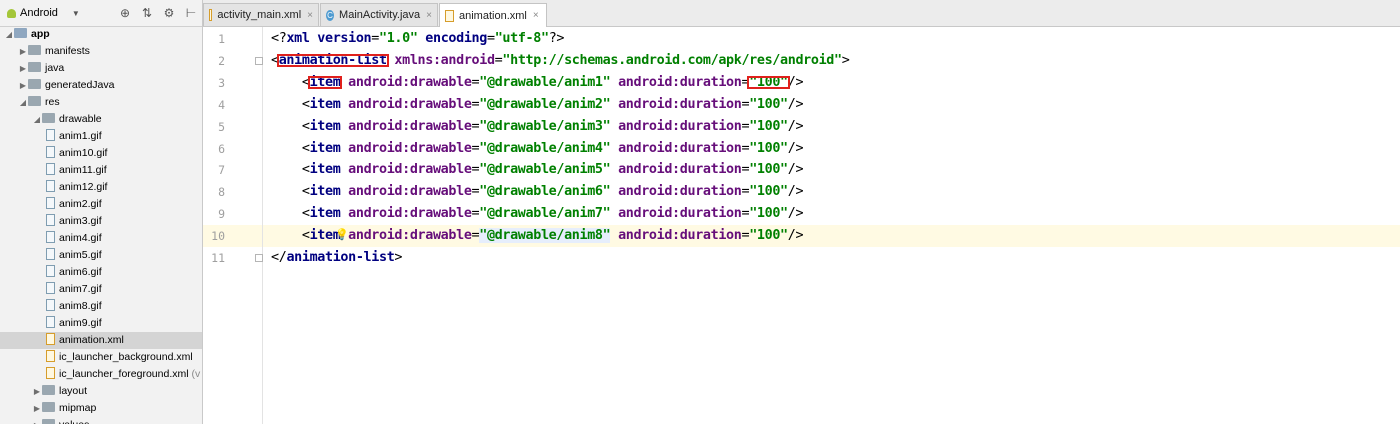 Image resolution: width=1400 pixels, height=424 pixels. I want to click on xml-attribute-value: "100", so click(768, 192).